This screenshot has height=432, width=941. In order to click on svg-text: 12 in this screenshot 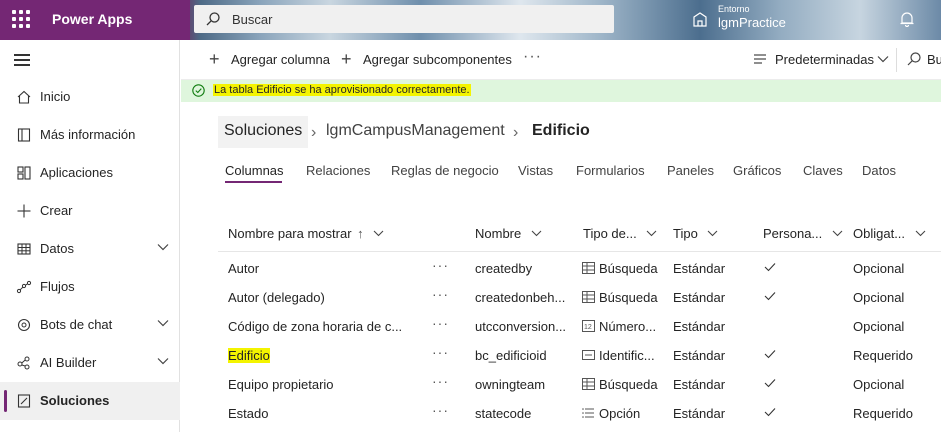, I will do `click(588, 327)`.